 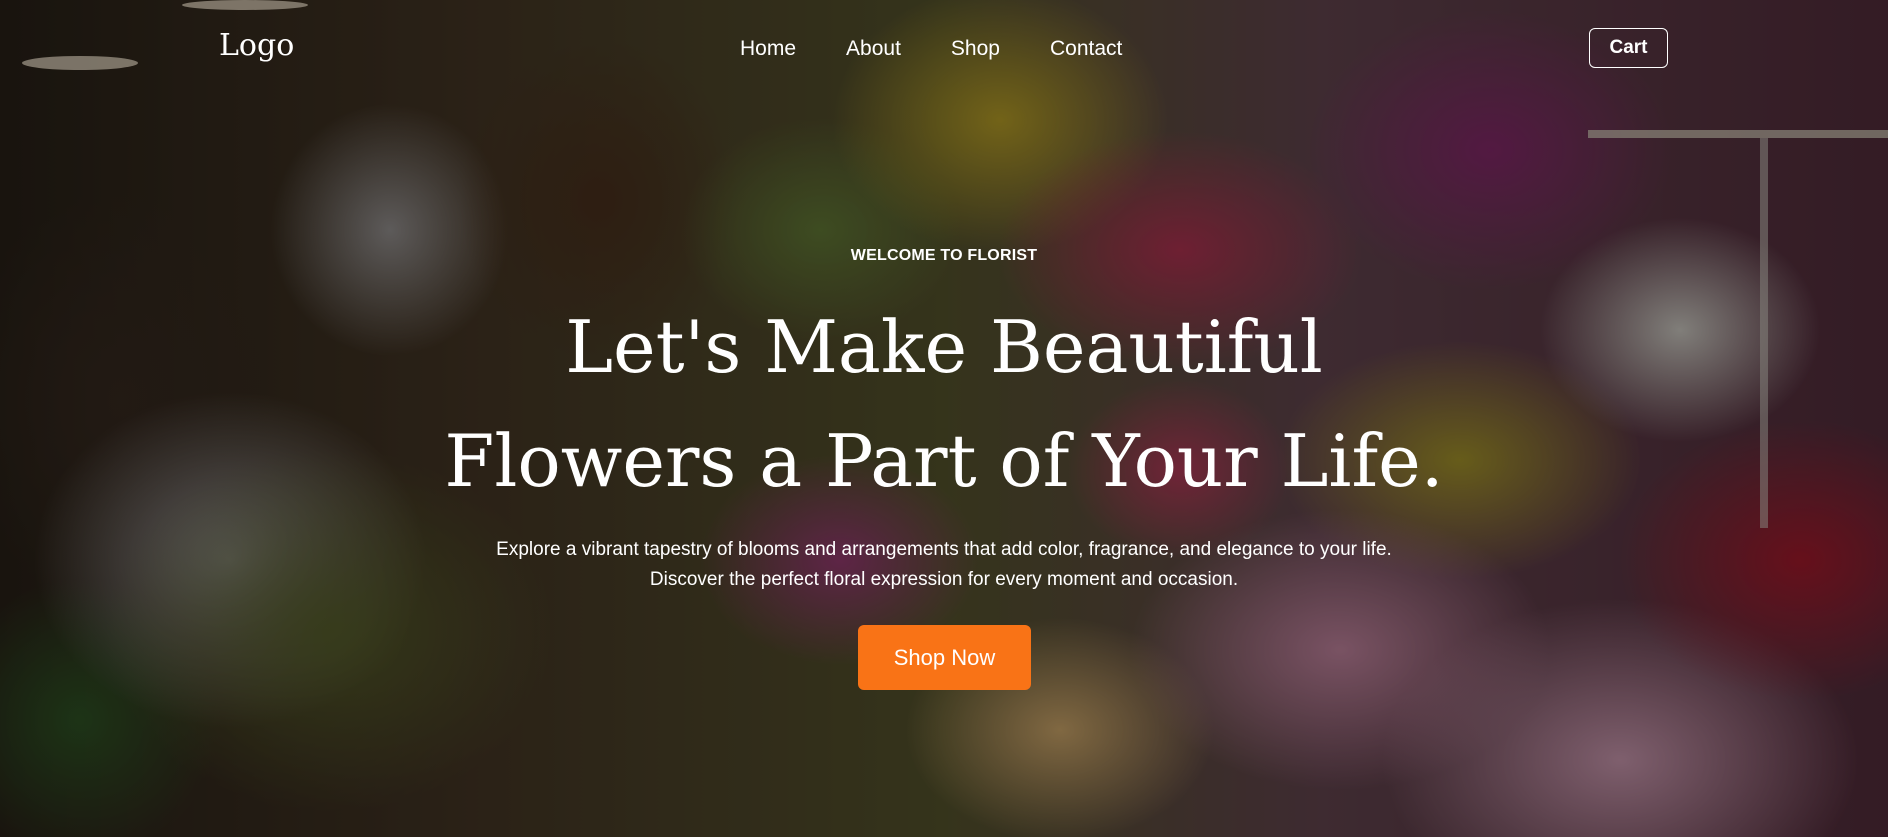 I want to click on nav-link-about: About, so click(x=873, y=49).